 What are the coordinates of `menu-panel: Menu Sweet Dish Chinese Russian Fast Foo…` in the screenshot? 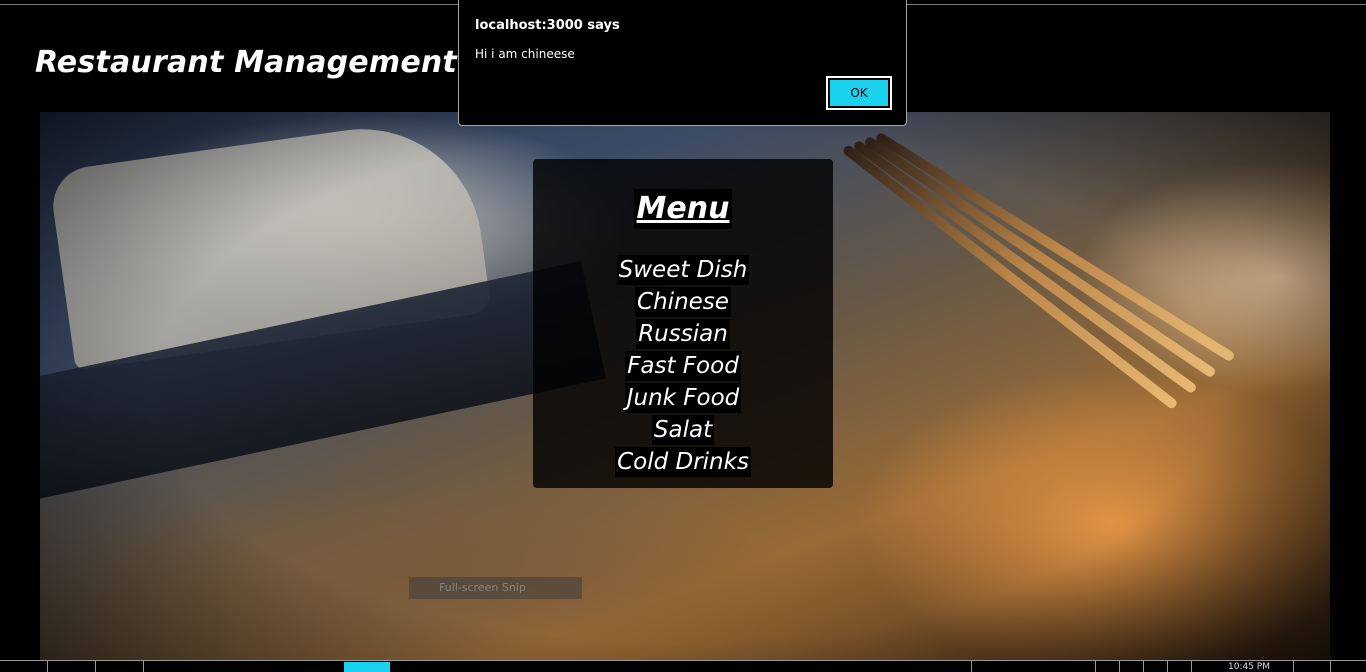 It's located at (683, 323).